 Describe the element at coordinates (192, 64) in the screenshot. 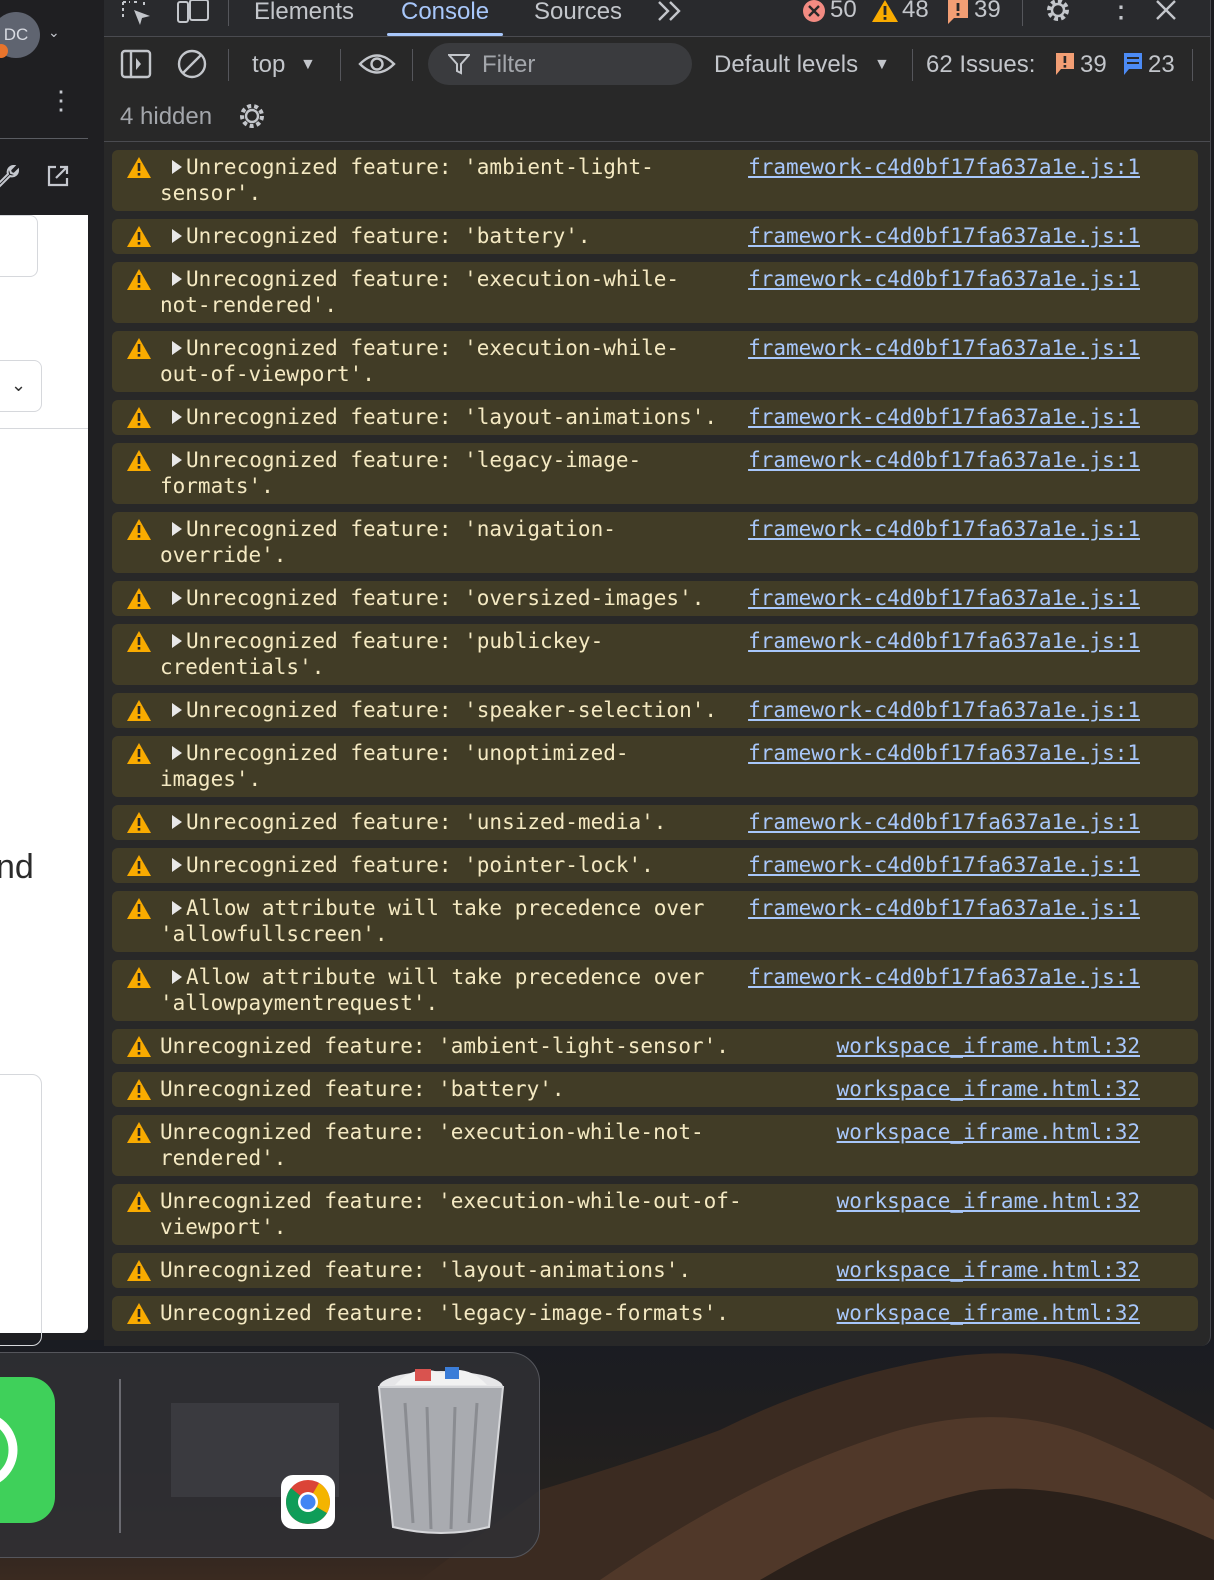

I see `clear-console-icon` at that location.